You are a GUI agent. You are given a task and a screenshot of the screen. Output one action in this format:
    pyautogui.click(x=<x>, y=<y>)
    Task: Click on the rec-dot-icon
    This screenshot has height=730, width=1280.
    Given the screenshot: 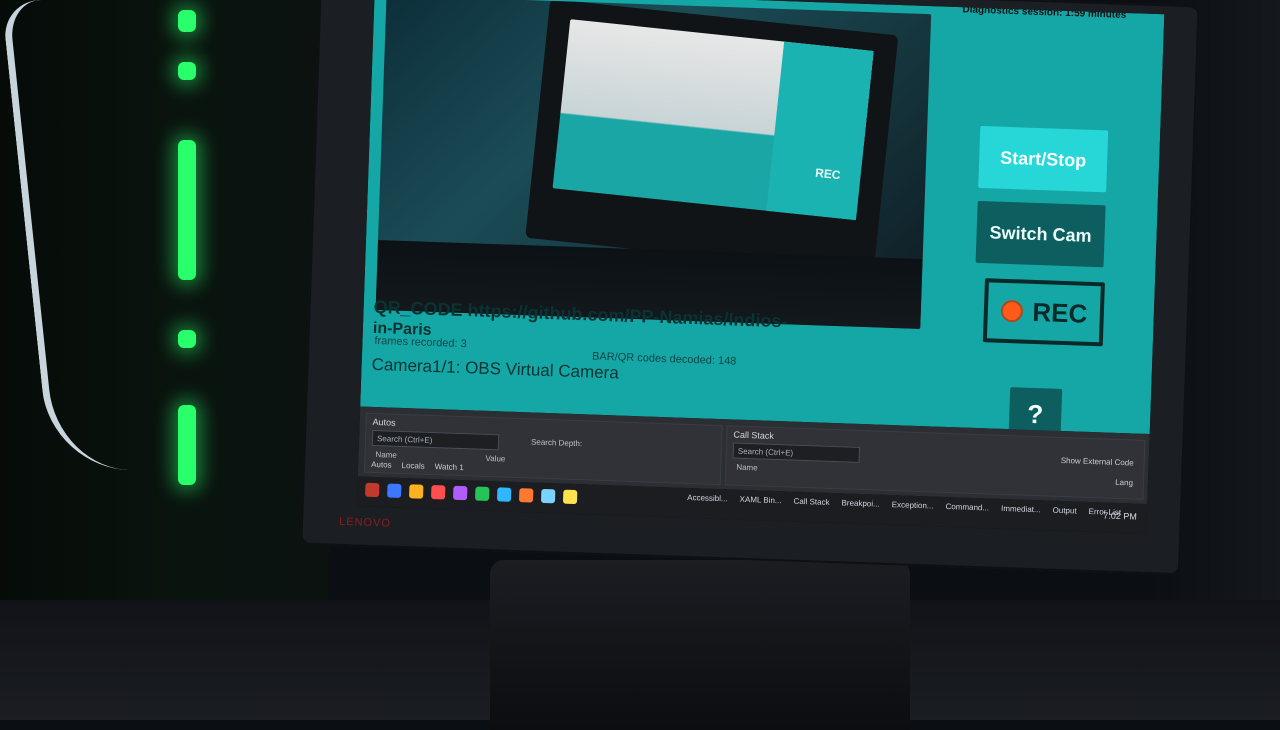 What is the action you would take?
    pyautogui.click(x=1011, y=311)
    